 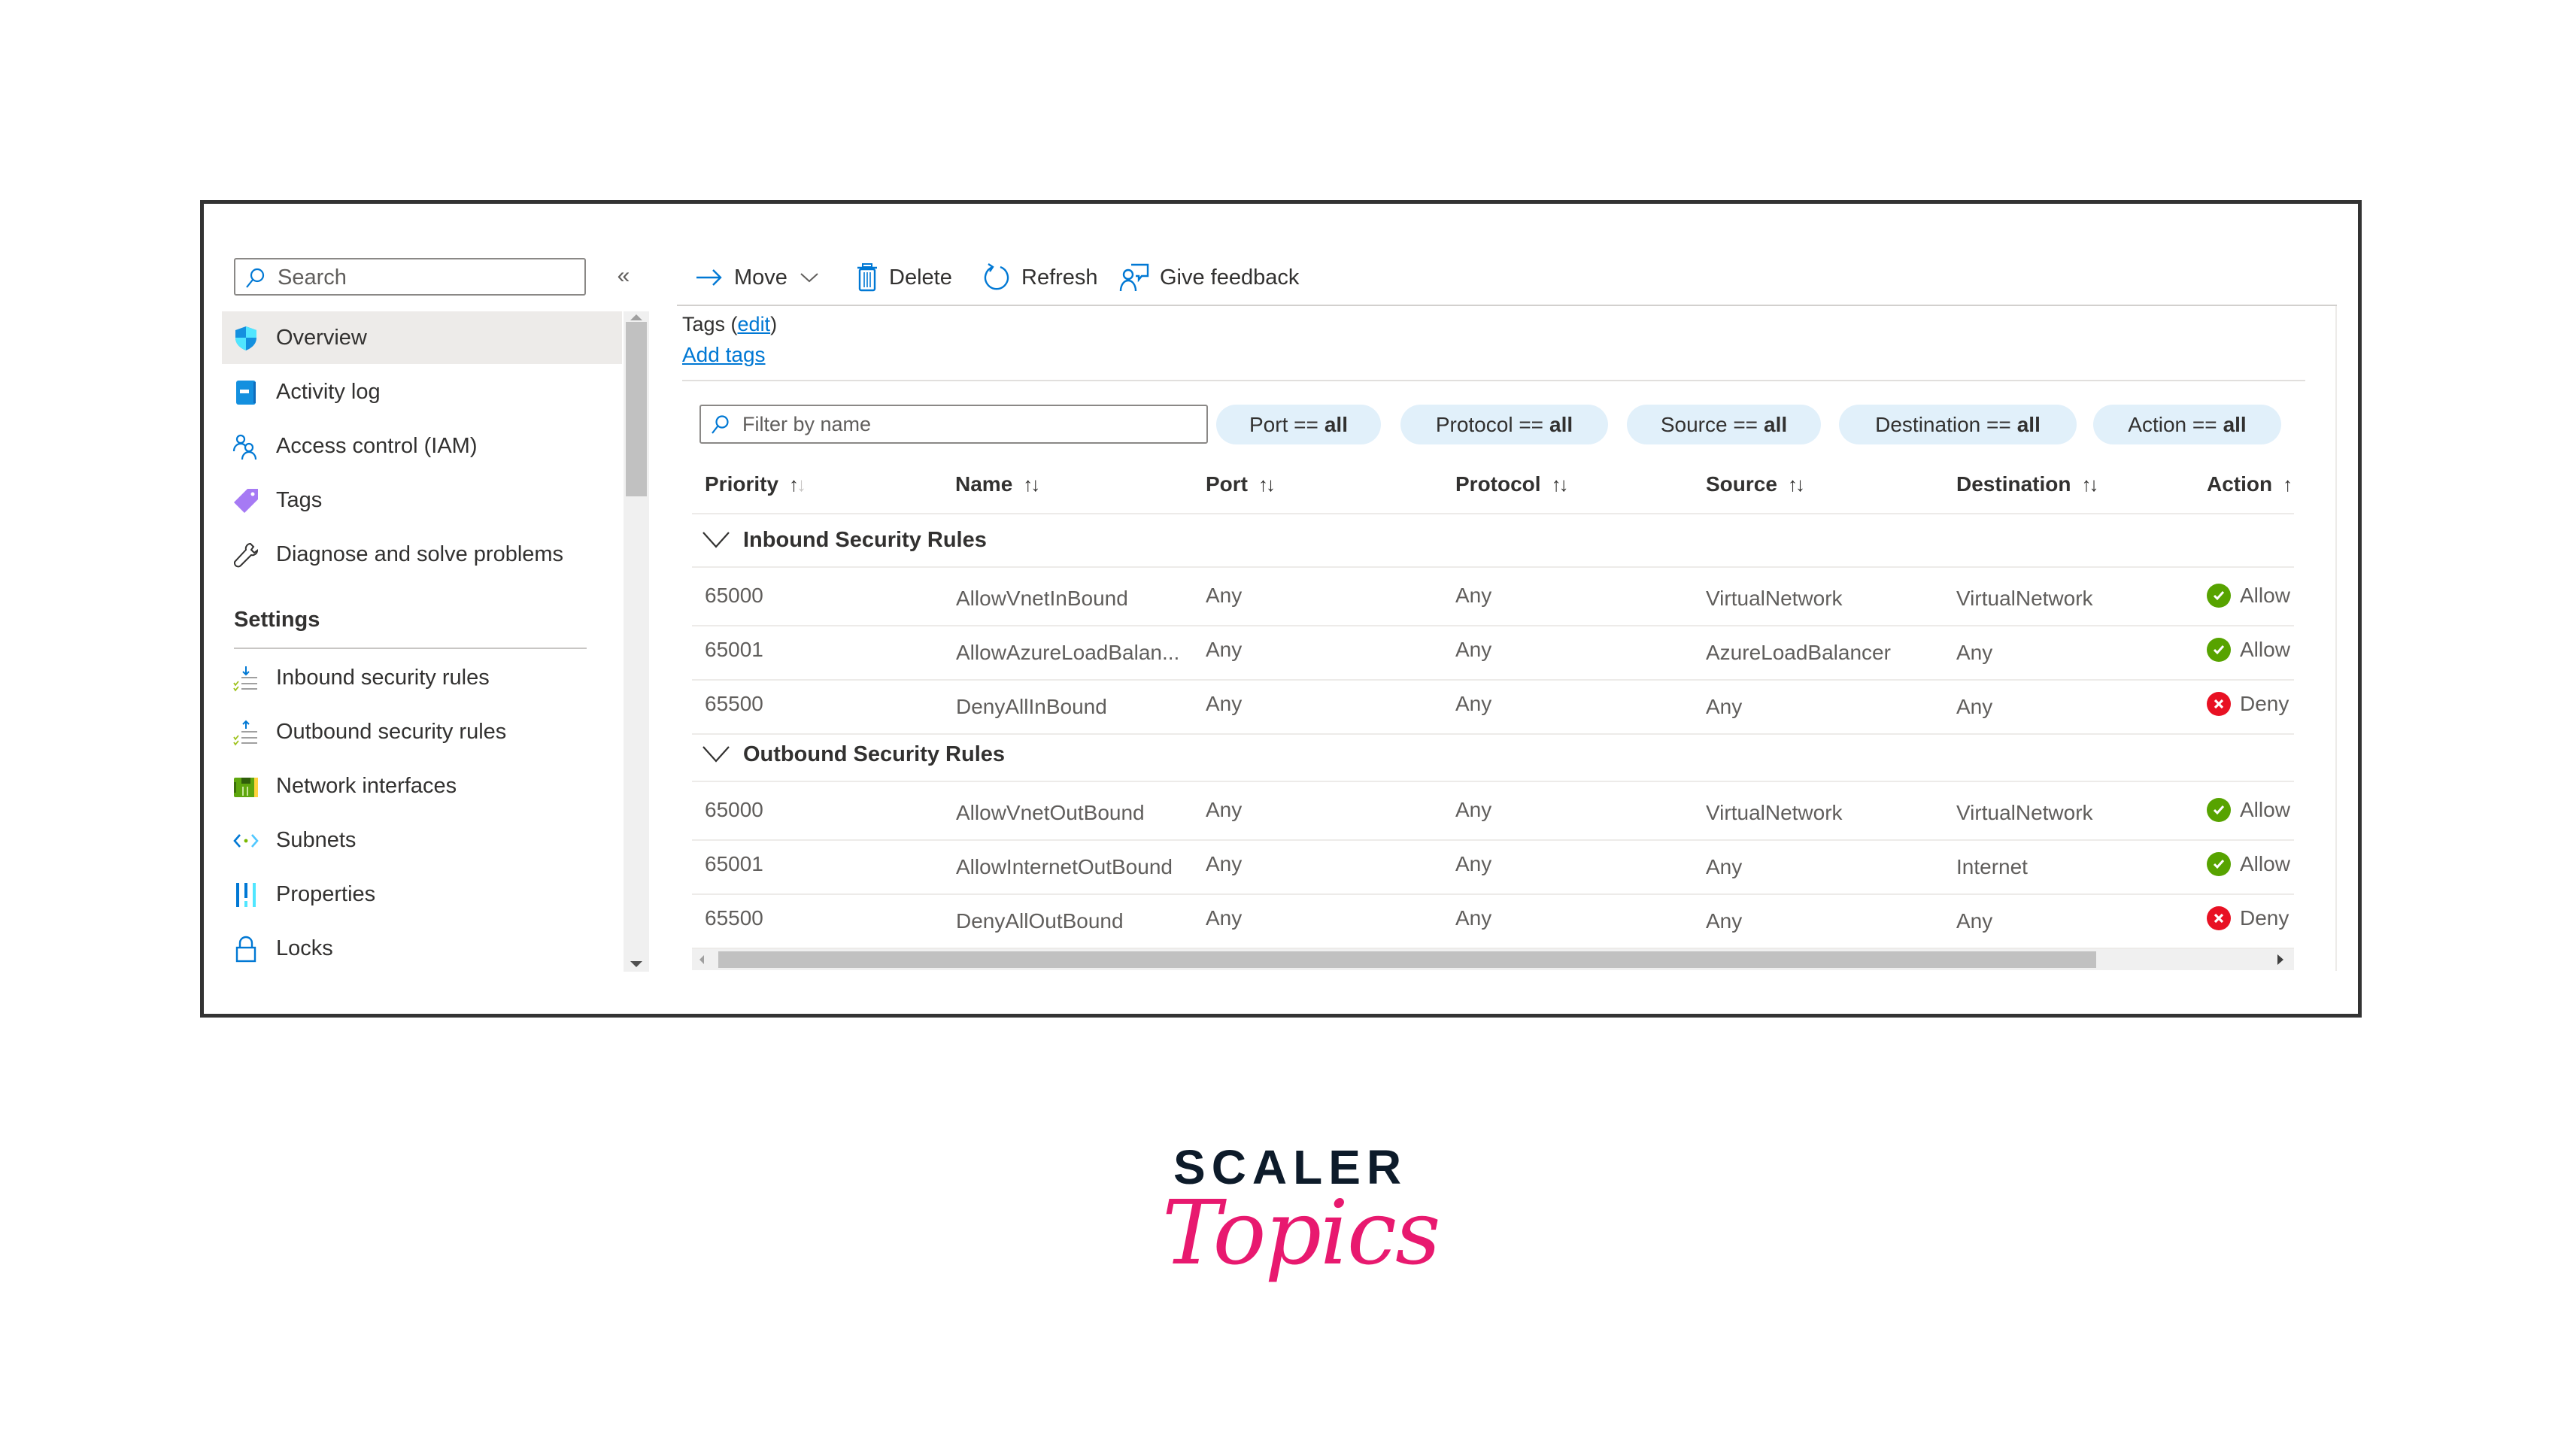 I want to click on cell-name: AllowInternetOutBound, so click(x=1080, y=867).